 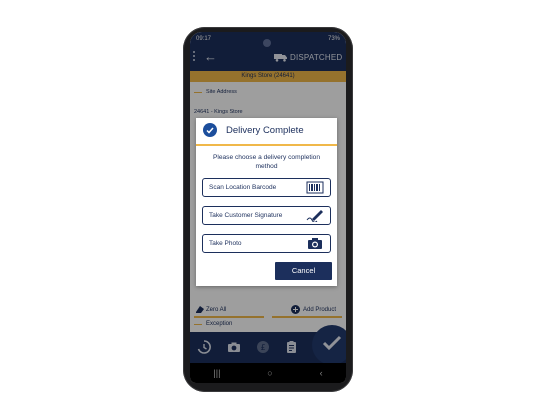 I want to click on dialog-header: Delivery Complete, so click(x=266, y=132).